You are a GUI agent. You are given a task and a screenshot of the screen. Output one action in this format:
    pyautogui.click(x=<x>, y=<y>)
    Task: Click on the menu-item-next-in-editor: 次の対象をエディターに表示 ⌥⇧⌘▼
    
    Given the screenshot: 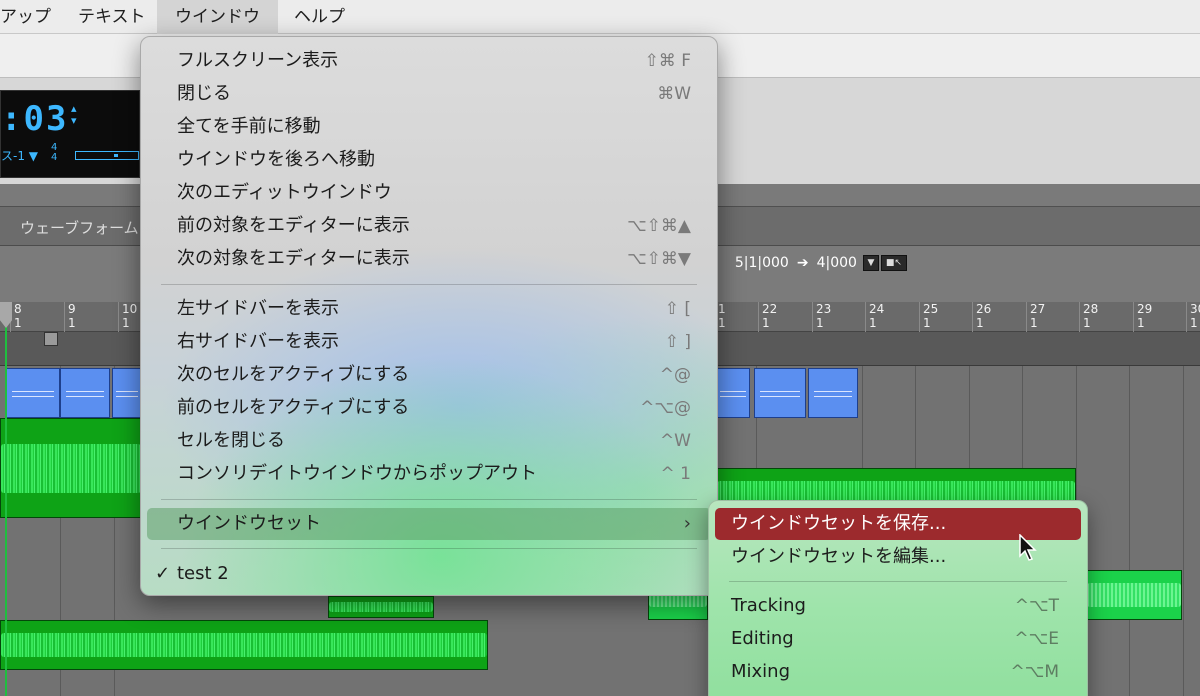 What is the action you would take?
    pyautogui.click(x=429, y=259)
    